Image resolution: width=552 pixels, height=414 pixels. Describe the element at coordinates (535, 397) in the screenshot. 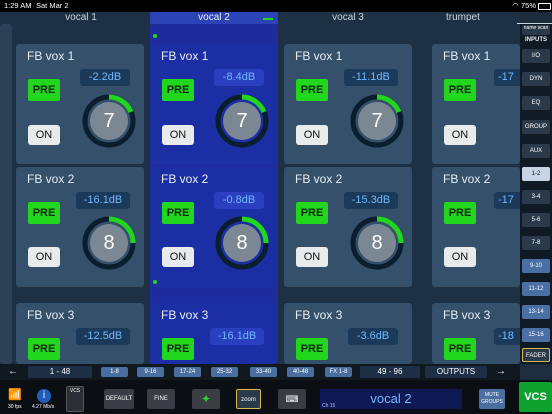

I see `vcs-main-button: VCS` at that location.